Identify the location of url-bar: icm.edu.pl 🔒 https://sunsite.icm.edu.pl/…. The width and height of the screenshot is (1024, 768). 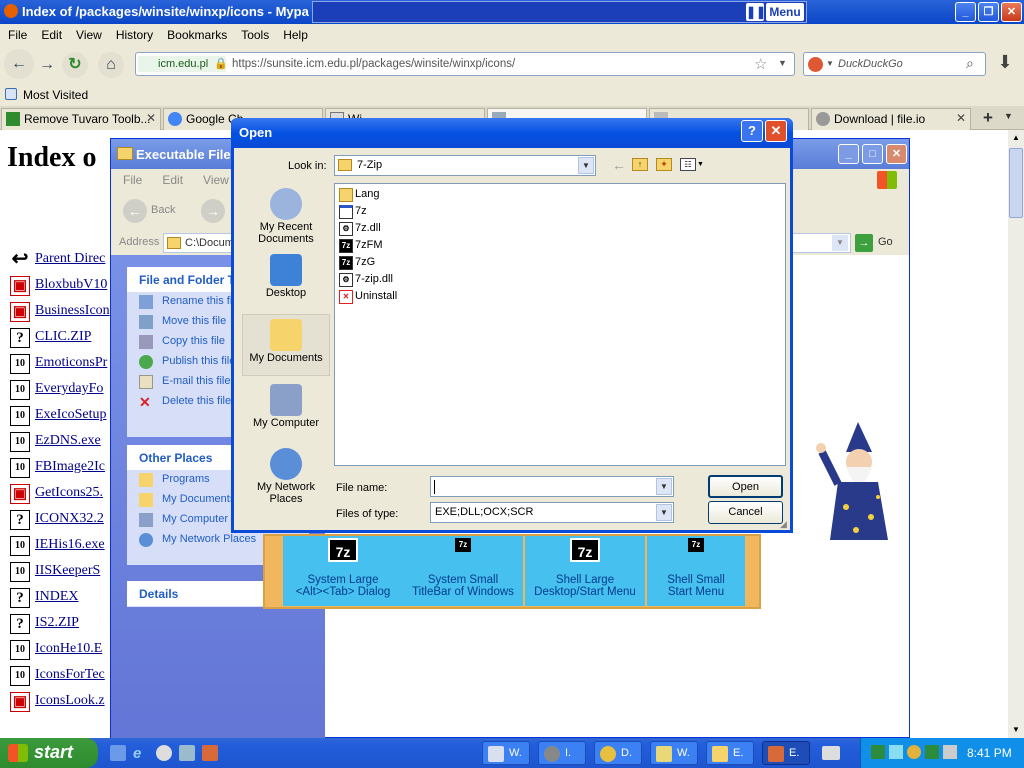
(465, 64).